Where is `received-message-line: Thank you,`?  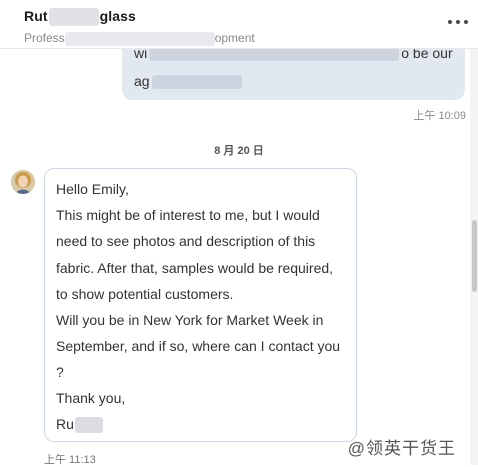 received-message-line: Thank you, is located at coordinates (91, 398).